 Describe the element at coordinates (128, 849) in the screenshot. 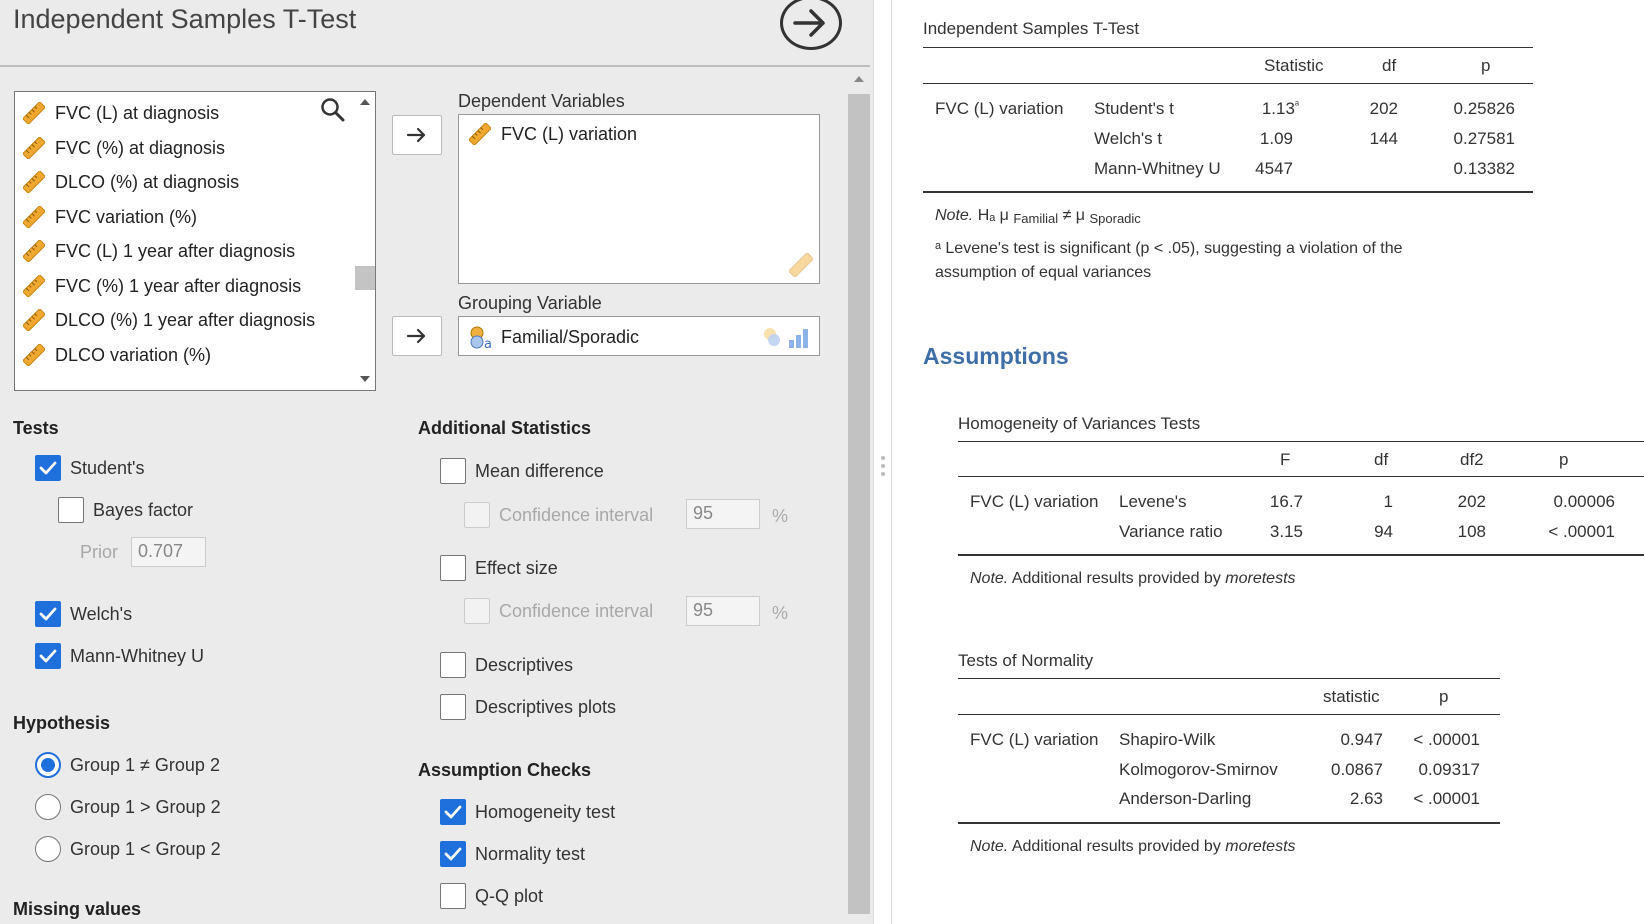

I see `hypothesis-radio-less: Group 1 < Group 2` at that location.